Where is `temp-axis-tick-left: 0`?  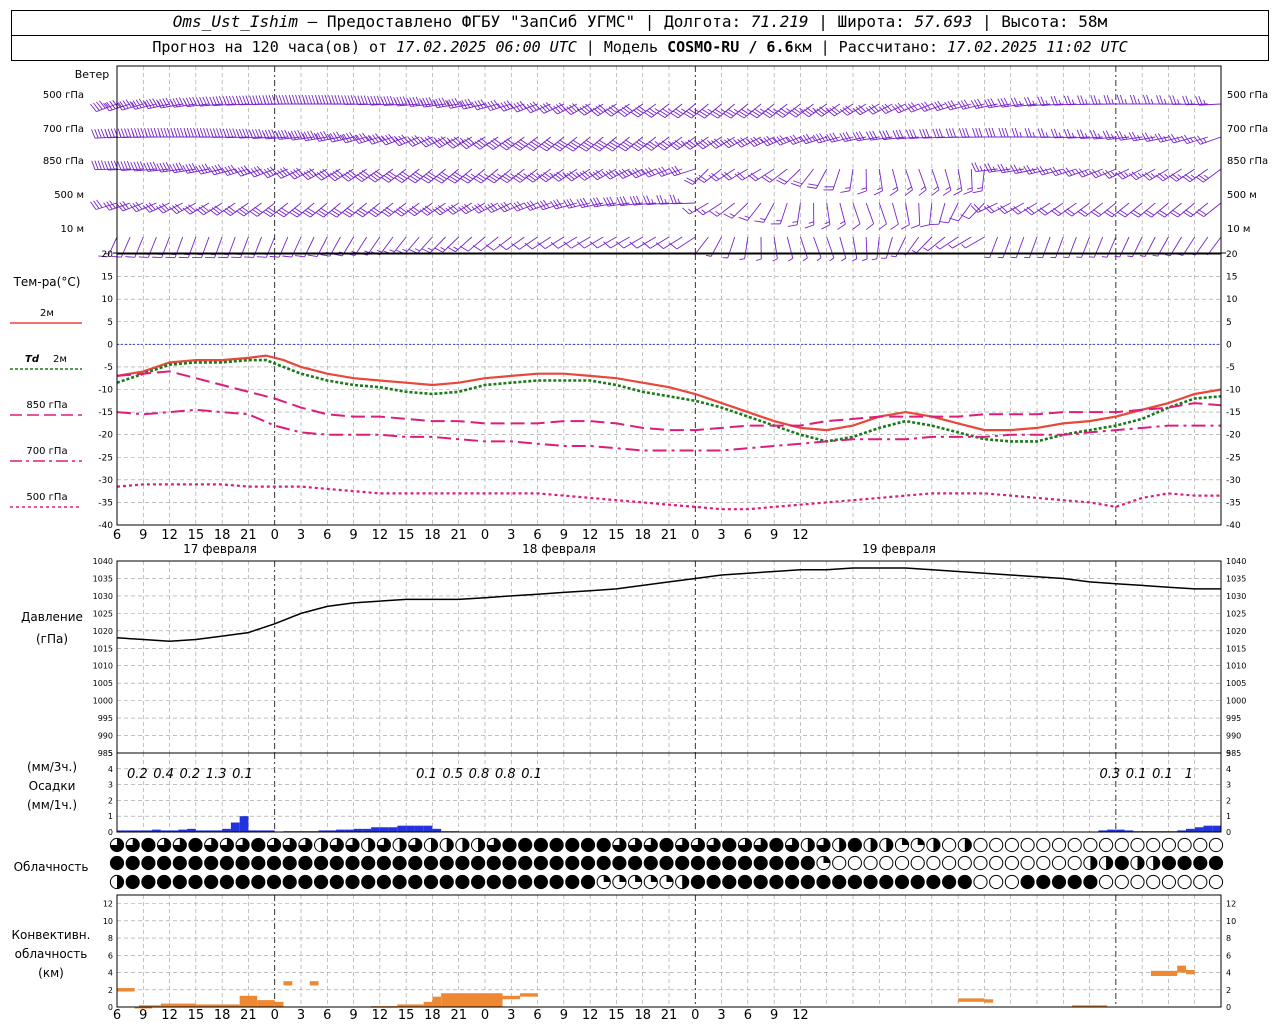 temp-axis-tick-left: 0 is located at coordinates (110, 345).